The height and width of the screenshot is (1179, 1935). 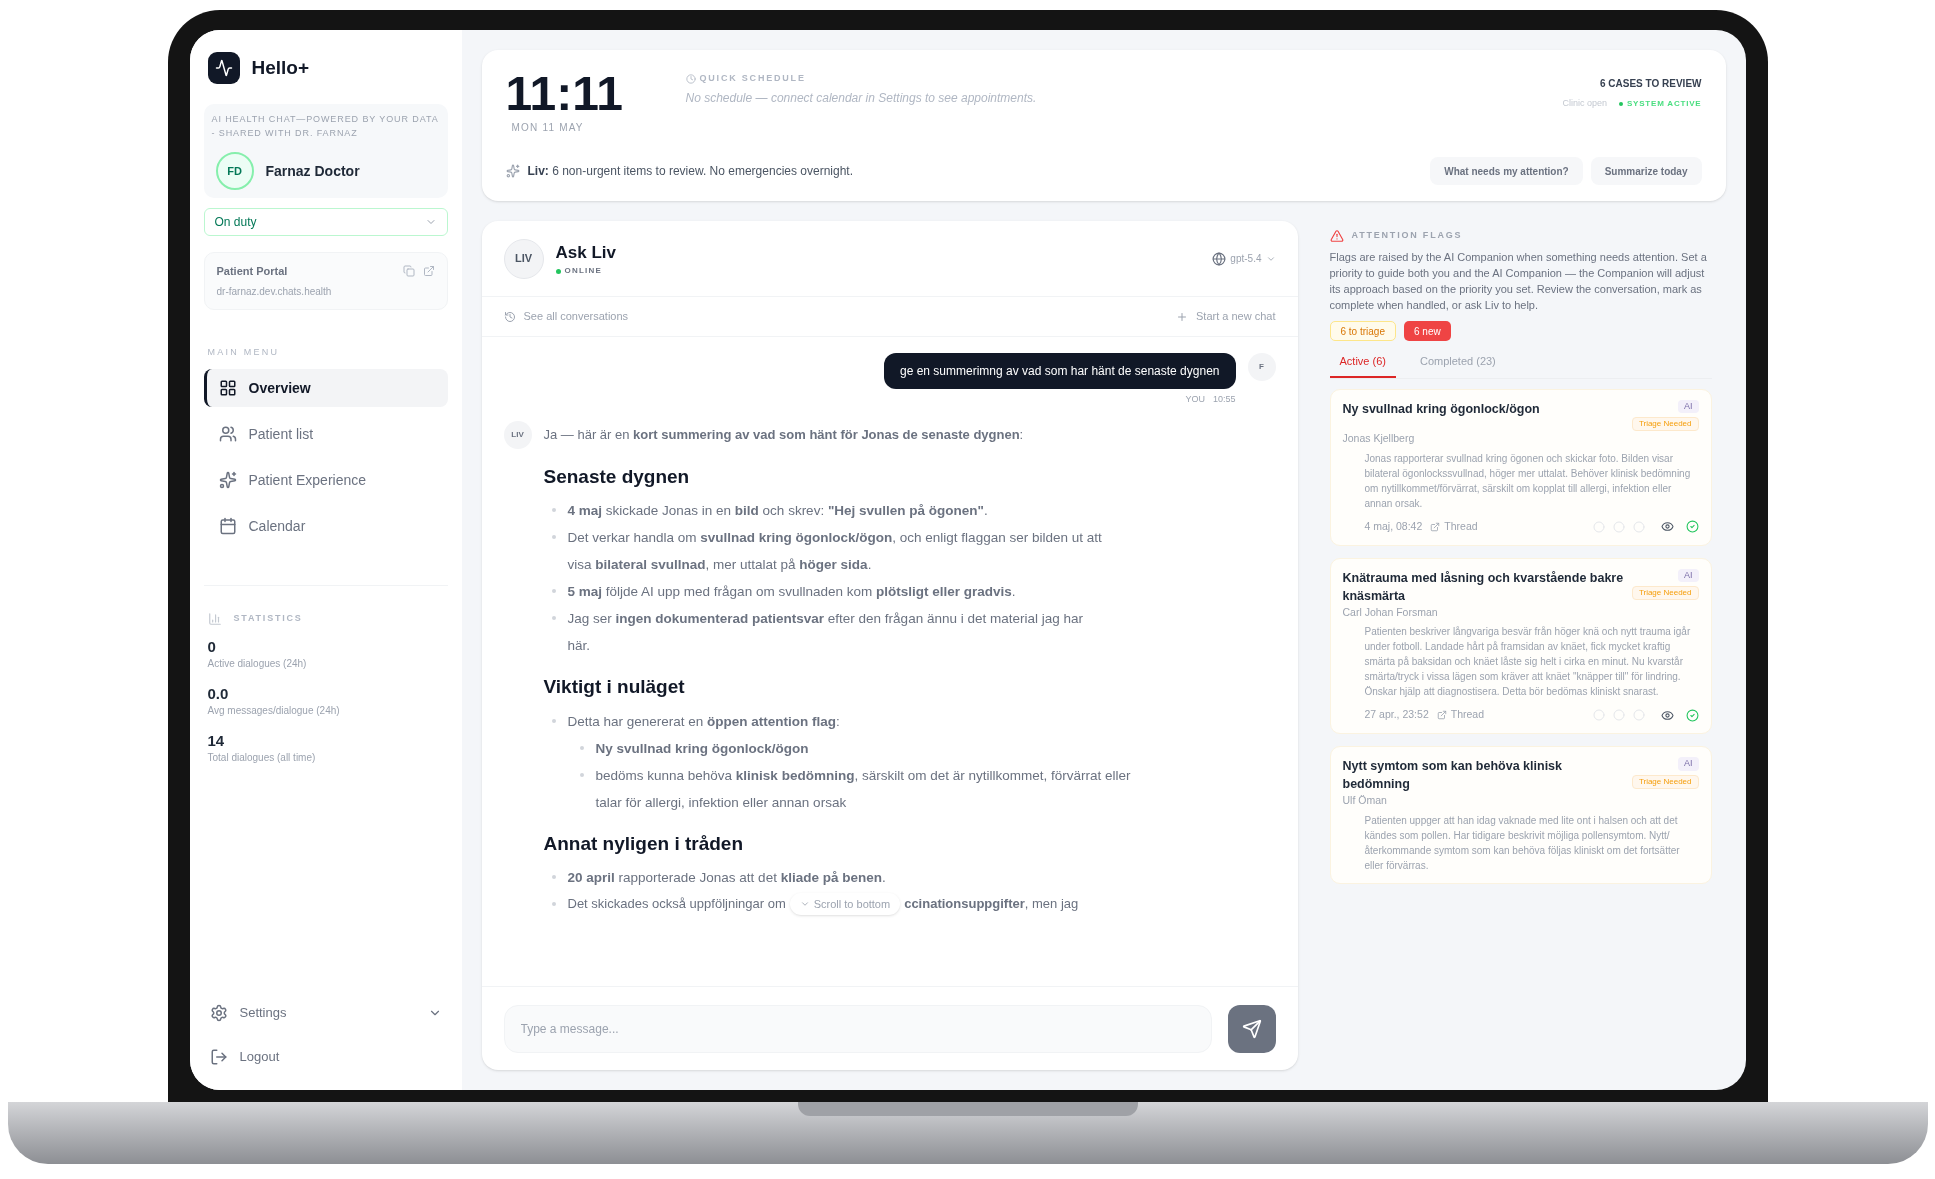 I want to click on menu-item: Patient list, so click(x=325, y=434).